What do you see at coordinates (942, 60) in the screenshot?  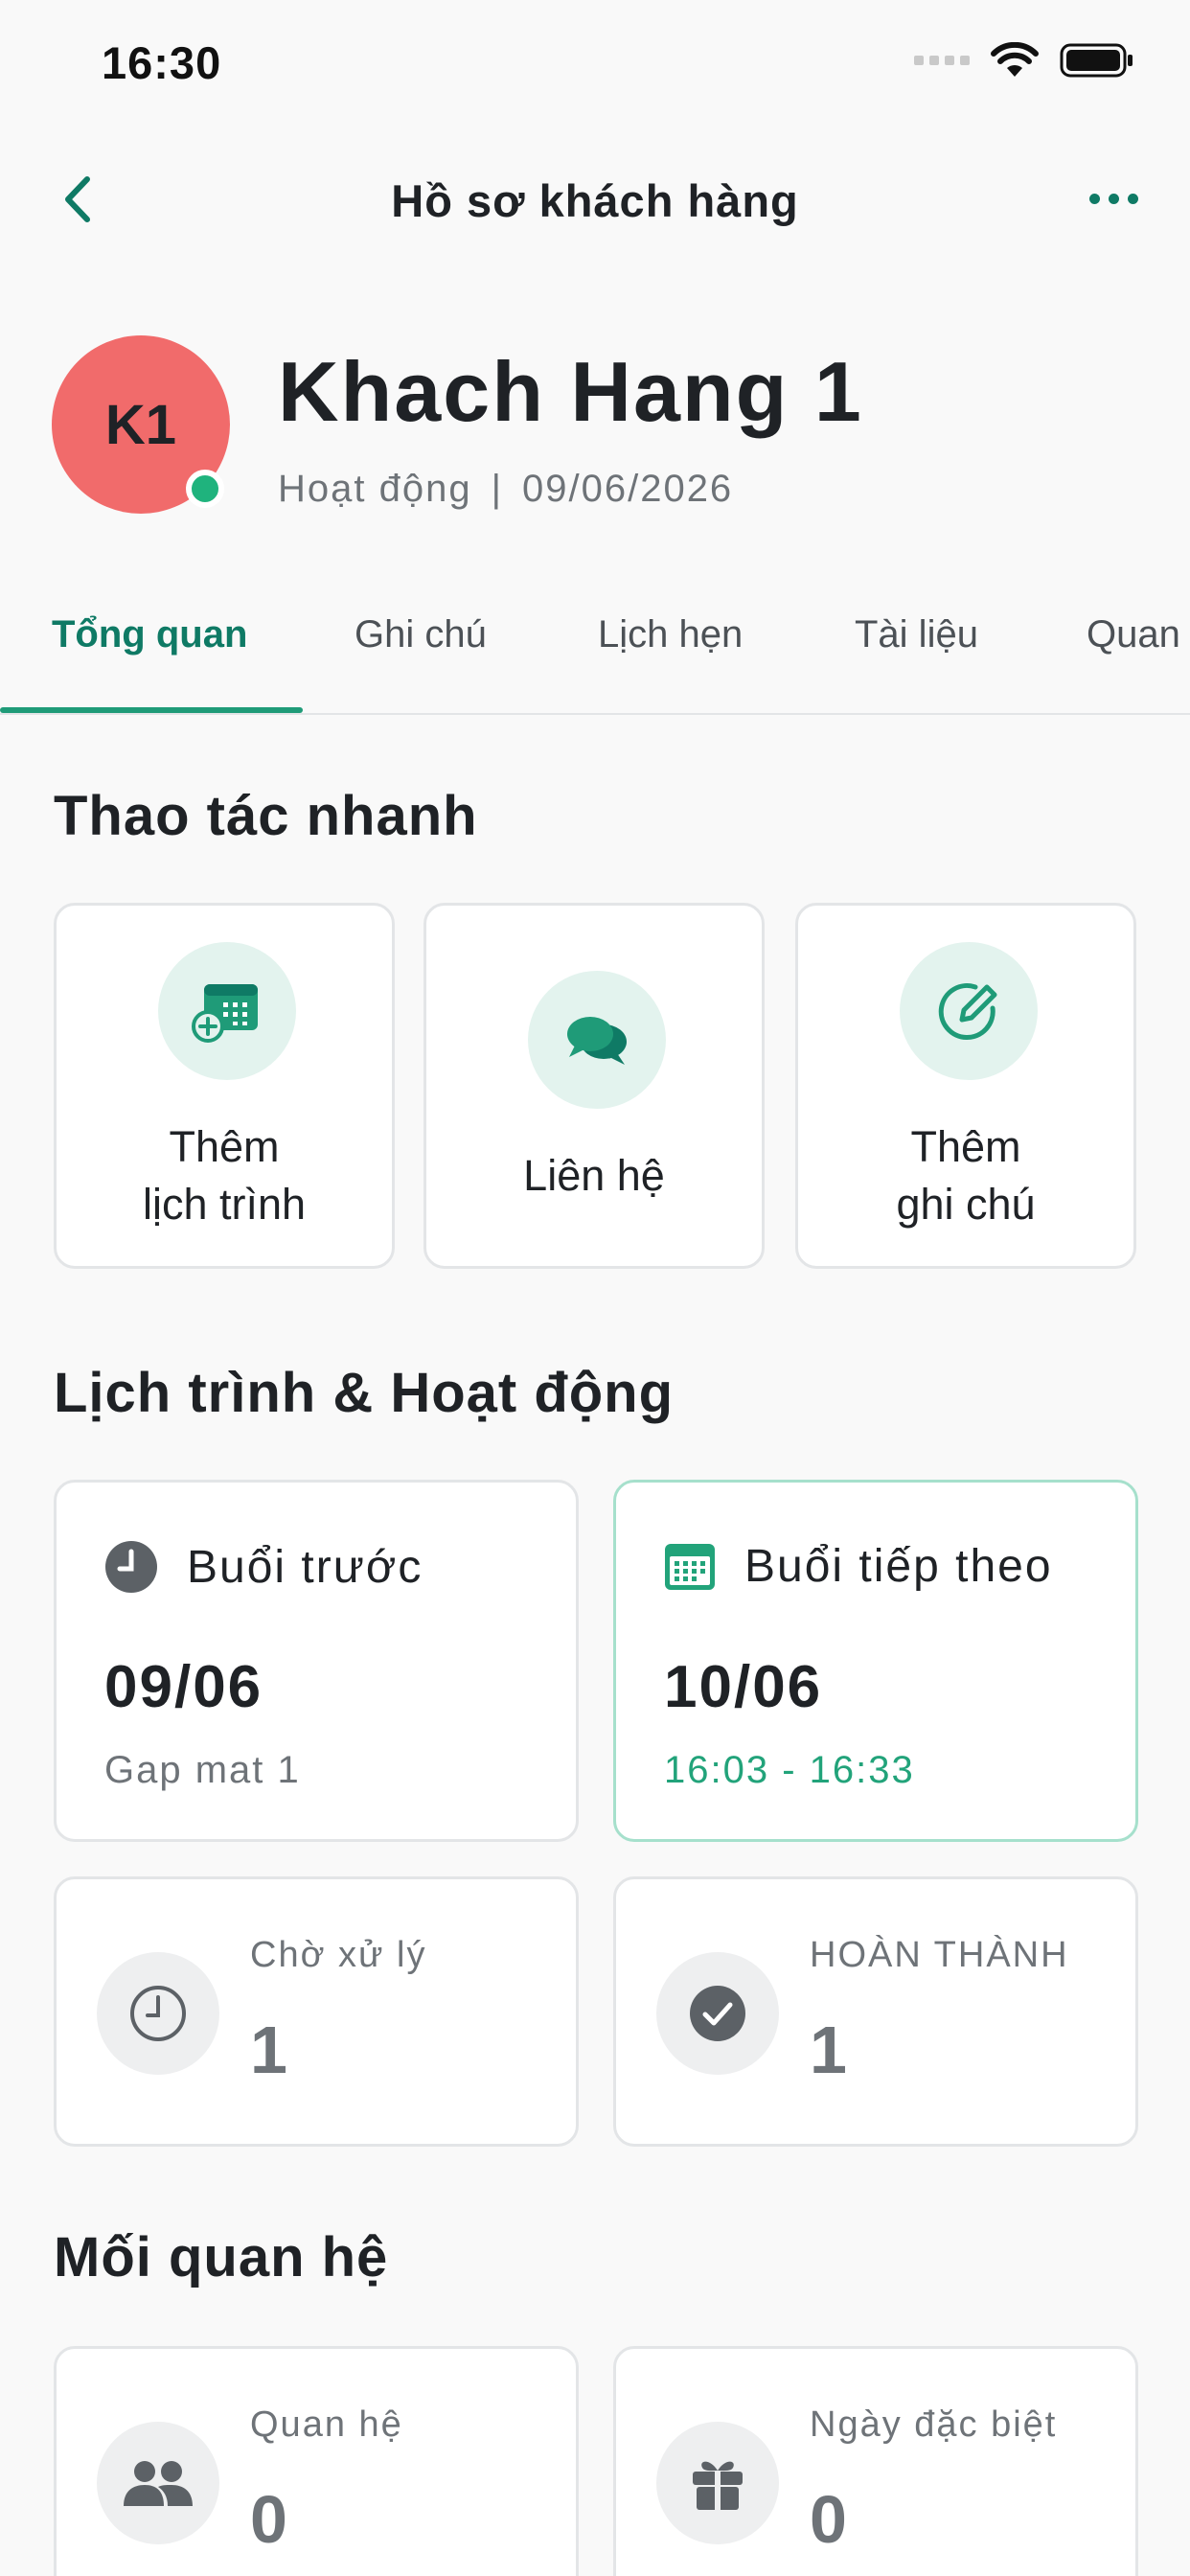 I see `cellular-signal-icon` at bounding box center [942, 60].